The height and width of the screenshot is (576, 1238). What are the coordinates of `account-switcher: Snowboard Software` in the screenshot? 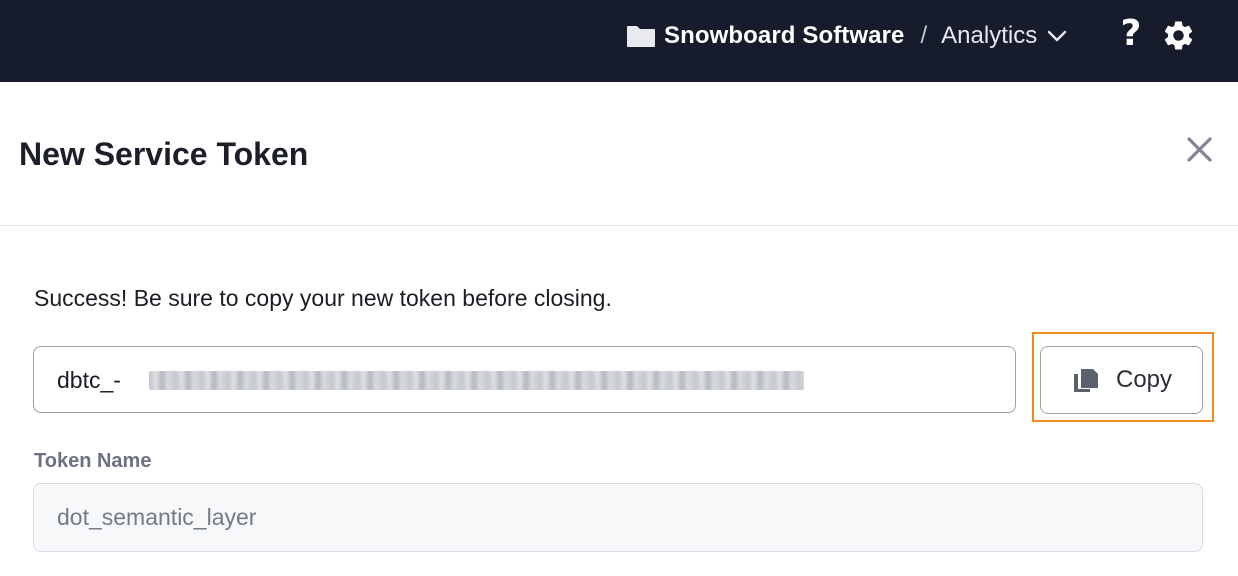 It's located at (784, 36).